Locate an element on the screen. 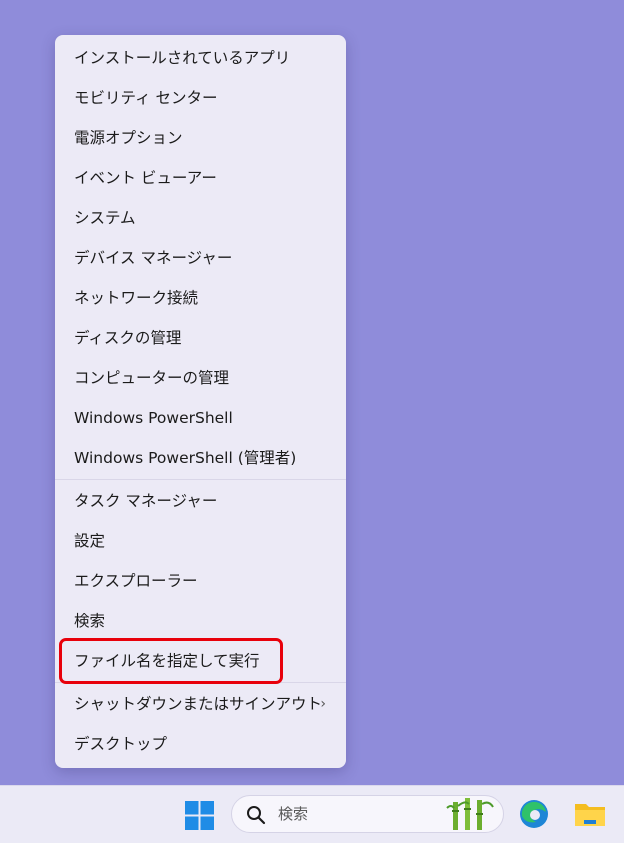 This screenshot has height=843, width=624. windows-start-icon is located at coordinates (199, 815).